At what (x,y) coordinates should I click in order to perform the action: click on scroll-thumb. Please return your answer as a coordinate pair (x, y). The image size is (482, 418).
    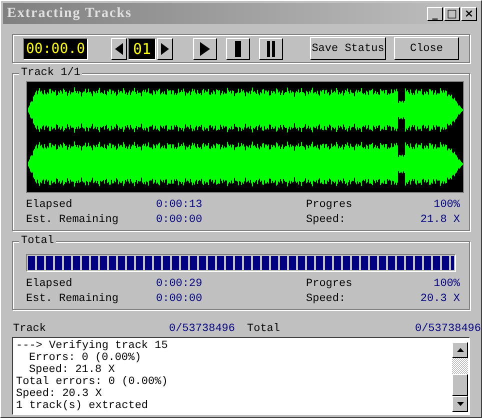
    Looking at the image, I should click on (460, 385).